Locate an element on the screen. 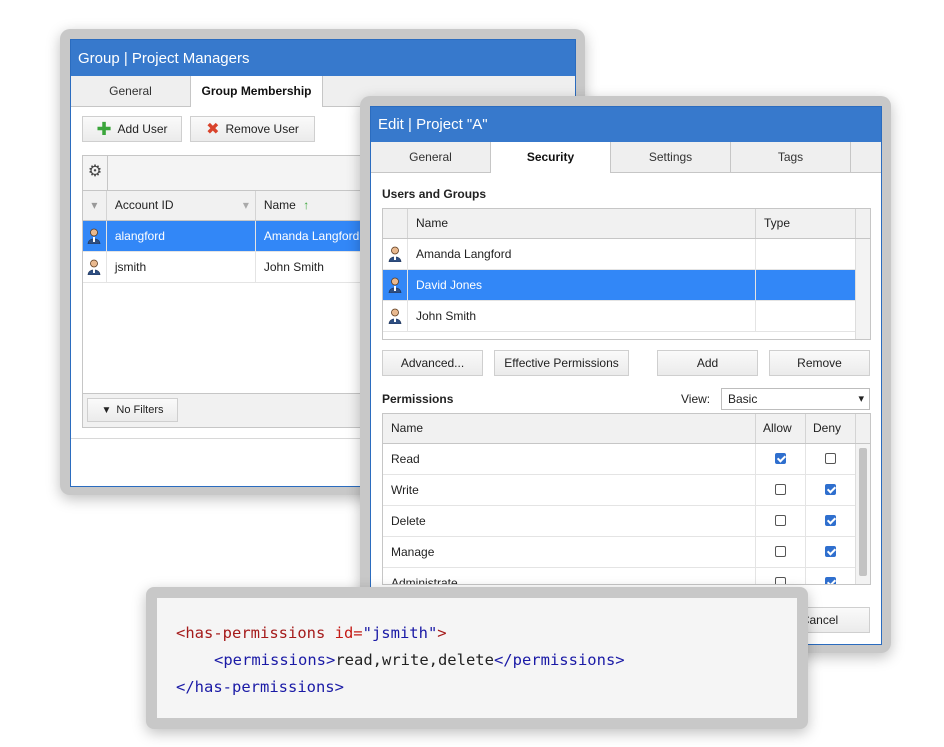 Image resolution: width=944 pixels, height=747 pixels. plus-icon: ✚ is located at coordinates (104, 129).